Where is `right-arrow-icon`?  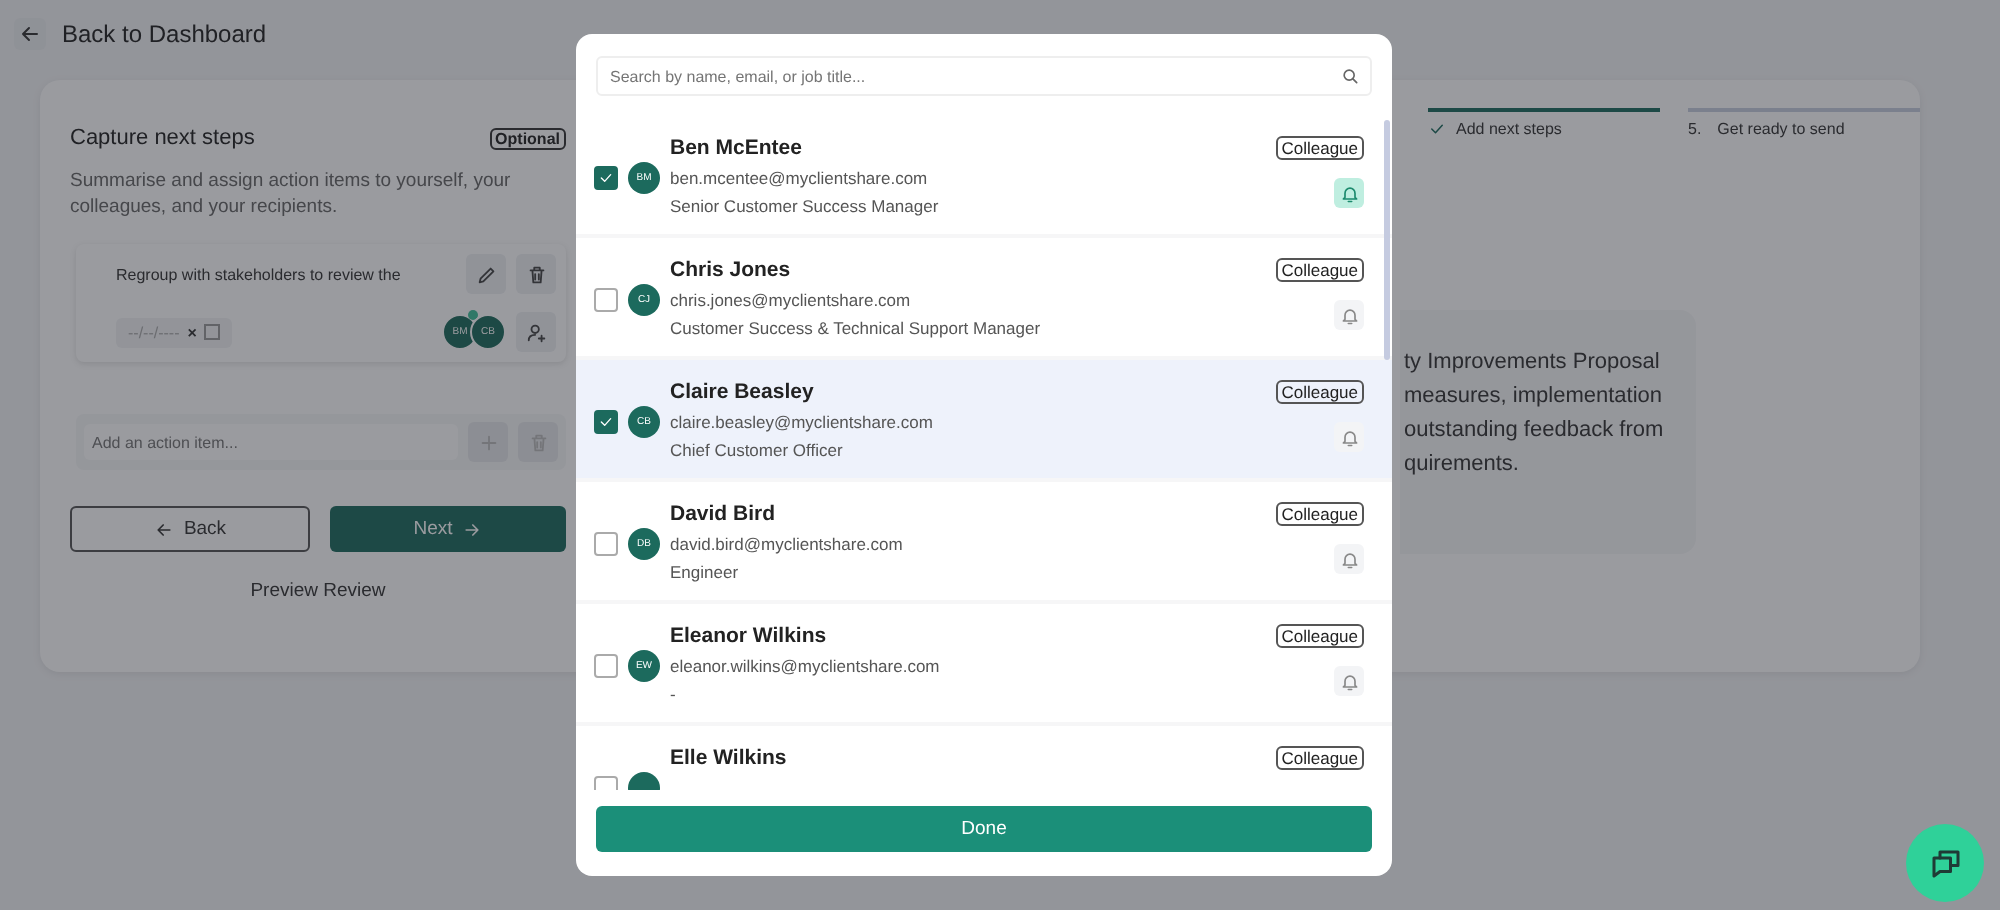 right-arrow-icon is located at coordinates (472, 529).